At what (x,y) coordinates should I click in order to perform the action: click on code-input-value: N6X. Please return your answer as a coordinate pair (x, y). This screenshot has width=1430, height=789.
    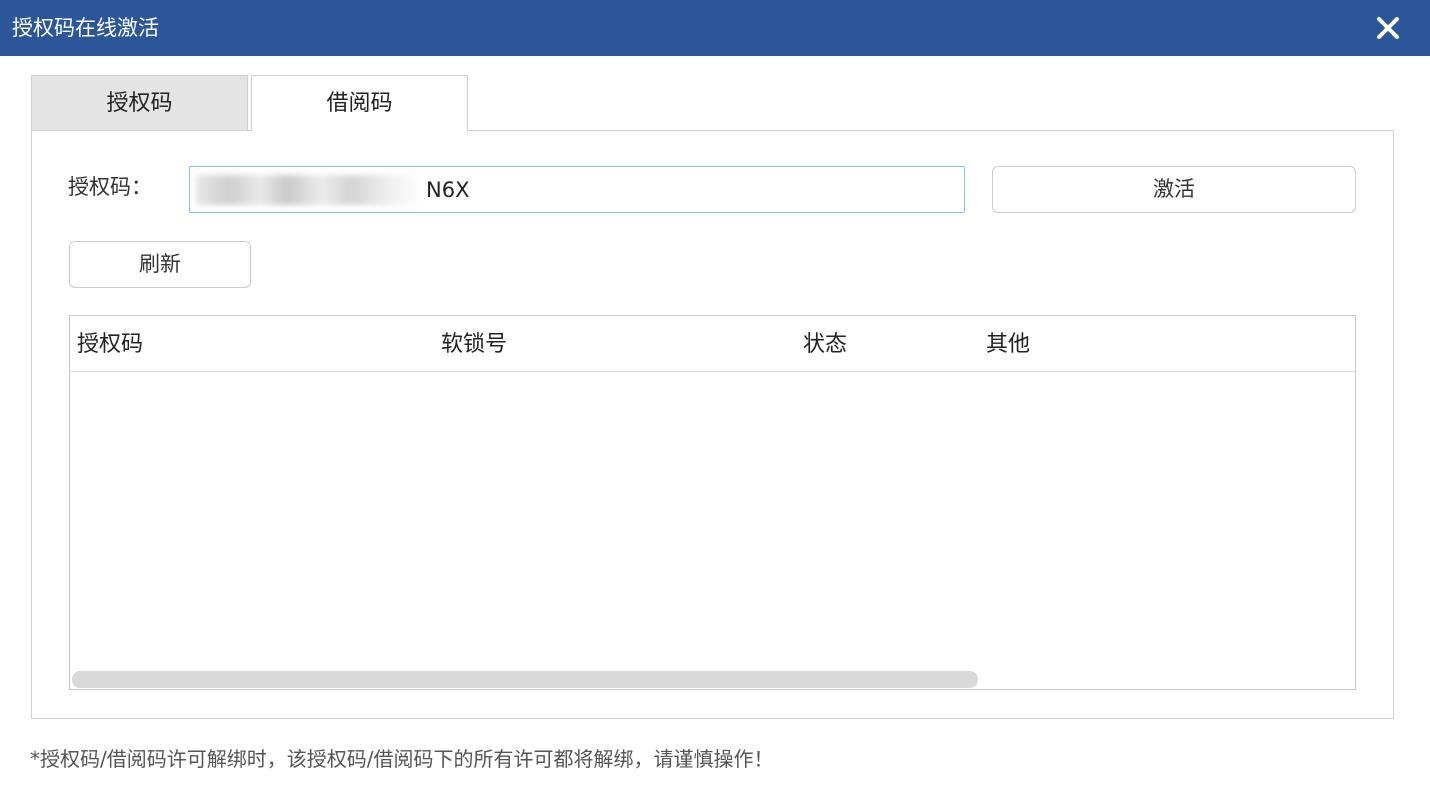
    Looking at the image, I should click on (448, 190).